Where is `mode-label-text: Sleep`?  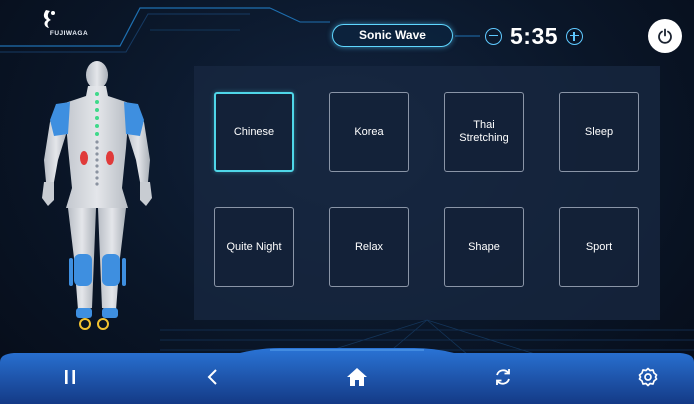
mode-label-text: Sleep is located at coordinates (599, 131).